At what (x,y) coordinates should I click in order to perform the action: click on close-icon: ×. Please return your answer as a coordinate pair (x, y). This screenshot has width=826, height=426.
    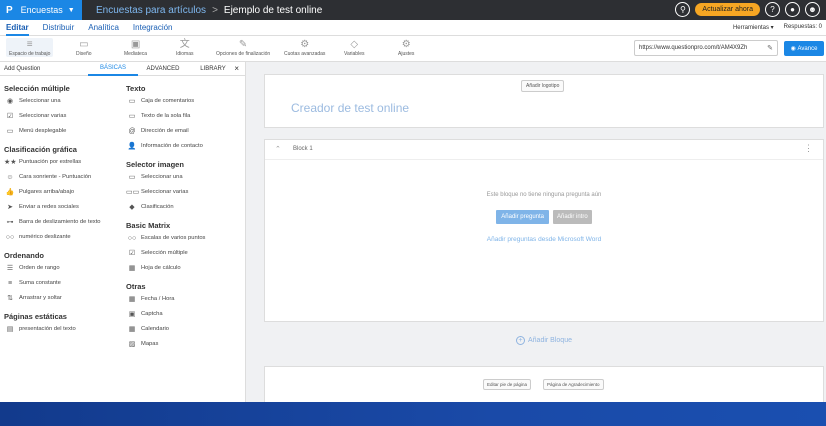
    Looking at the image, I should click on (236, 68).